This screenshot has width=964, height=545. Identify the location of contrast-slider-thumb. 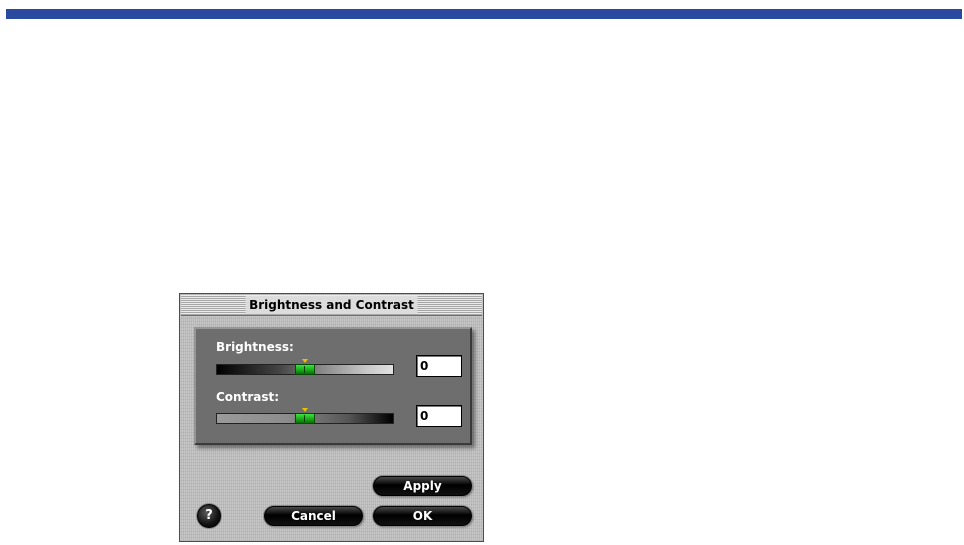
(305, 418).